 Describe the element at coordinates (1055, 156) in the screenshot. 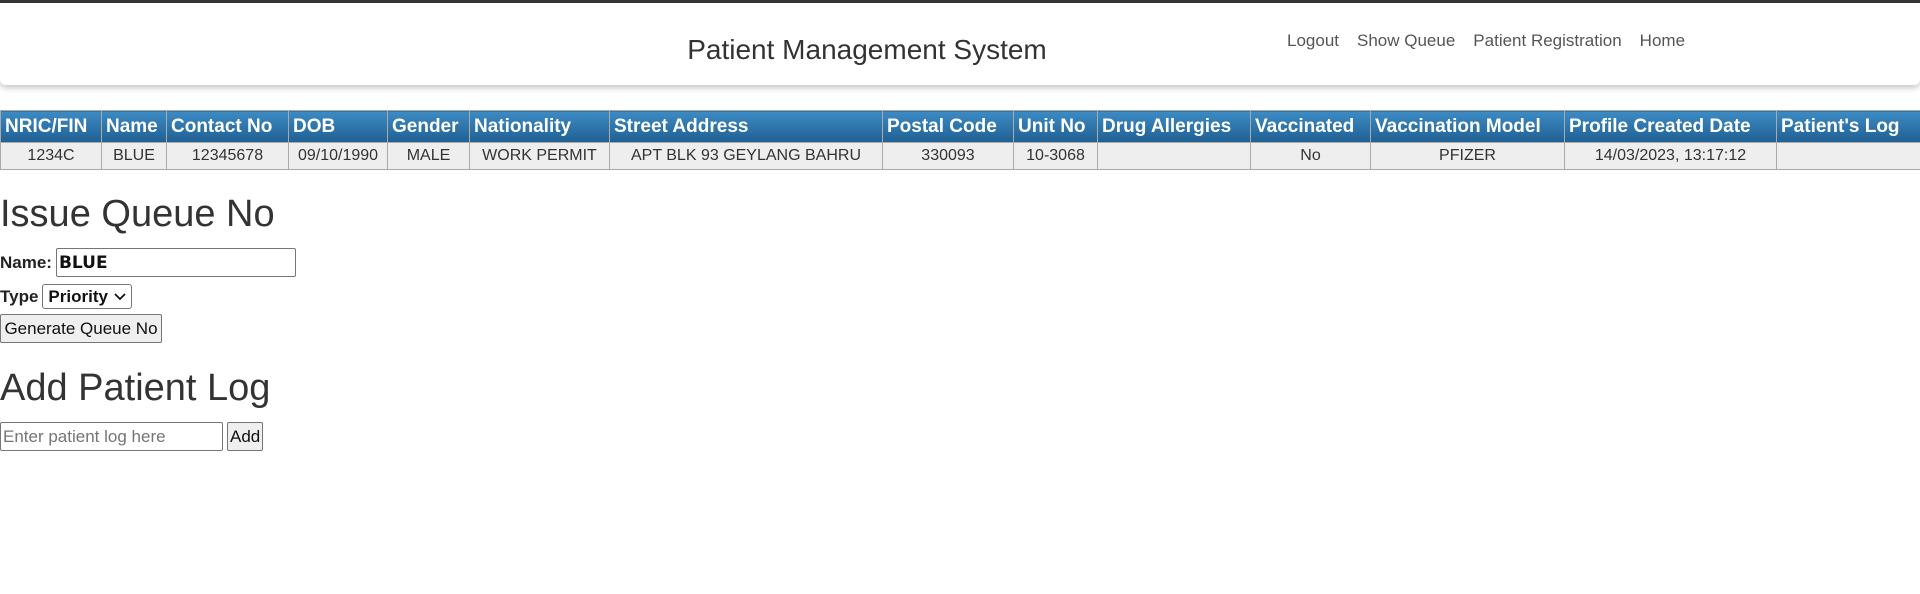

I see `cell-unit-no: 10-3068` at that location.